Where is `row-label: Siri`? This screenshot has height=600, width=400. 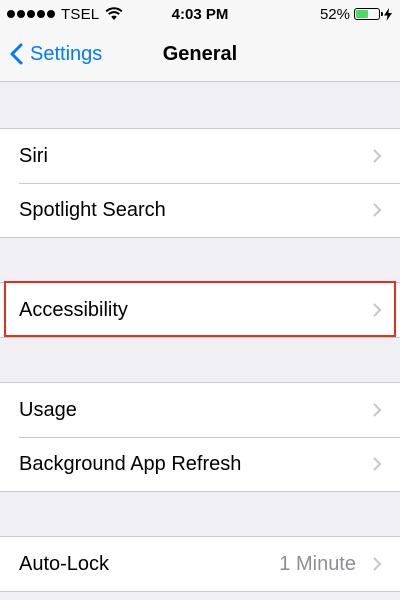 row-label: Siri is located at coordinates (33, 155).